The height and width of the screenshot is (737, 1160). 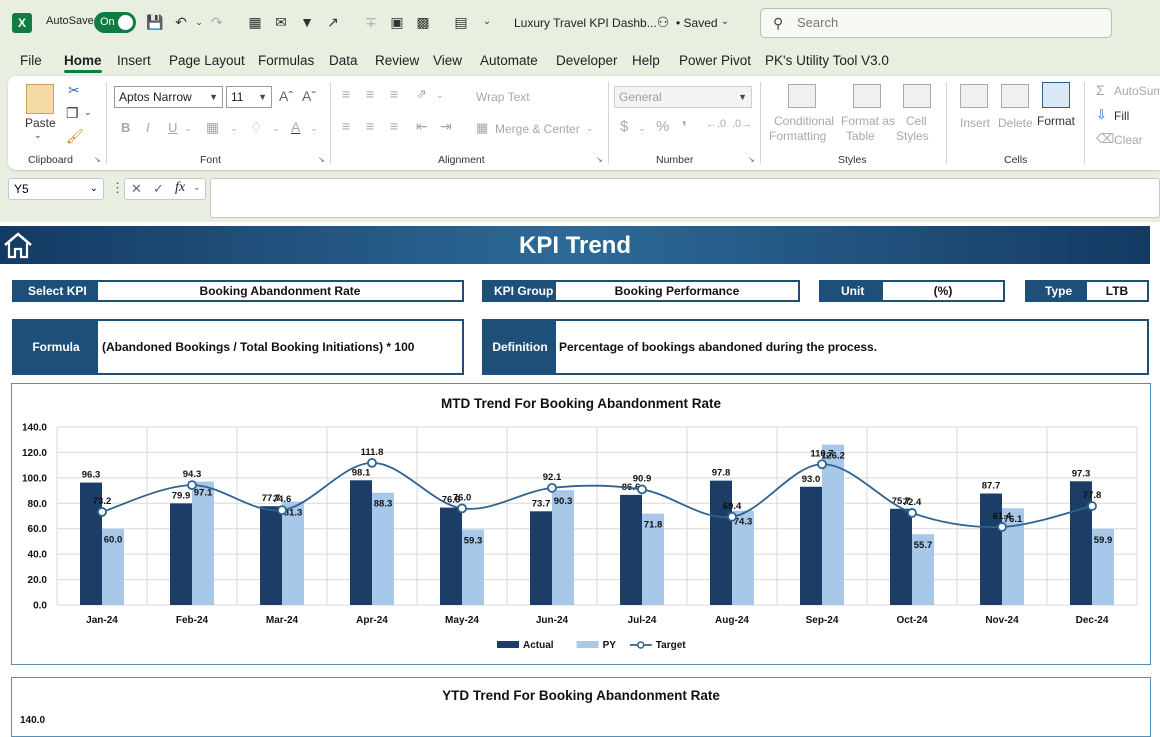 I want to click on tab-insert: Insert, so click(x=134, y=60).